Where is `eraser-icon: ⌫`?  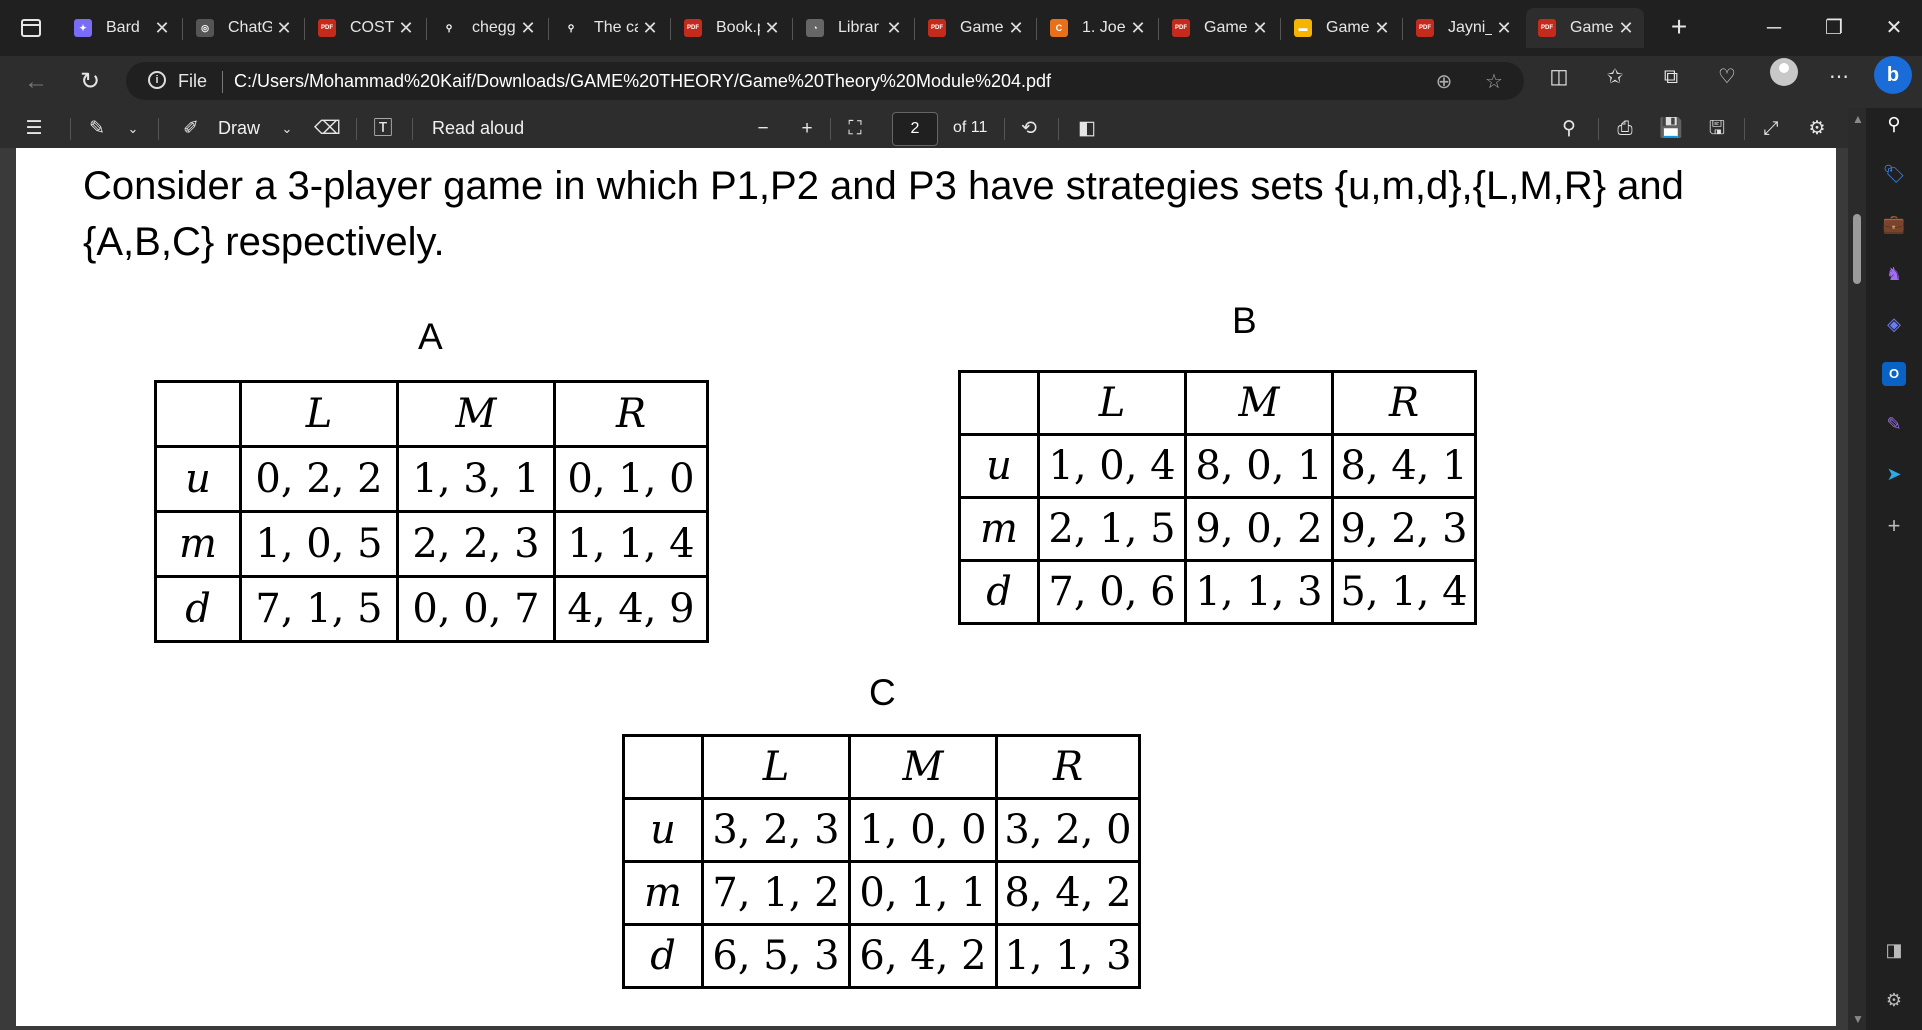 eraser-icon: ⌫ is located at coordinates (327, 129).